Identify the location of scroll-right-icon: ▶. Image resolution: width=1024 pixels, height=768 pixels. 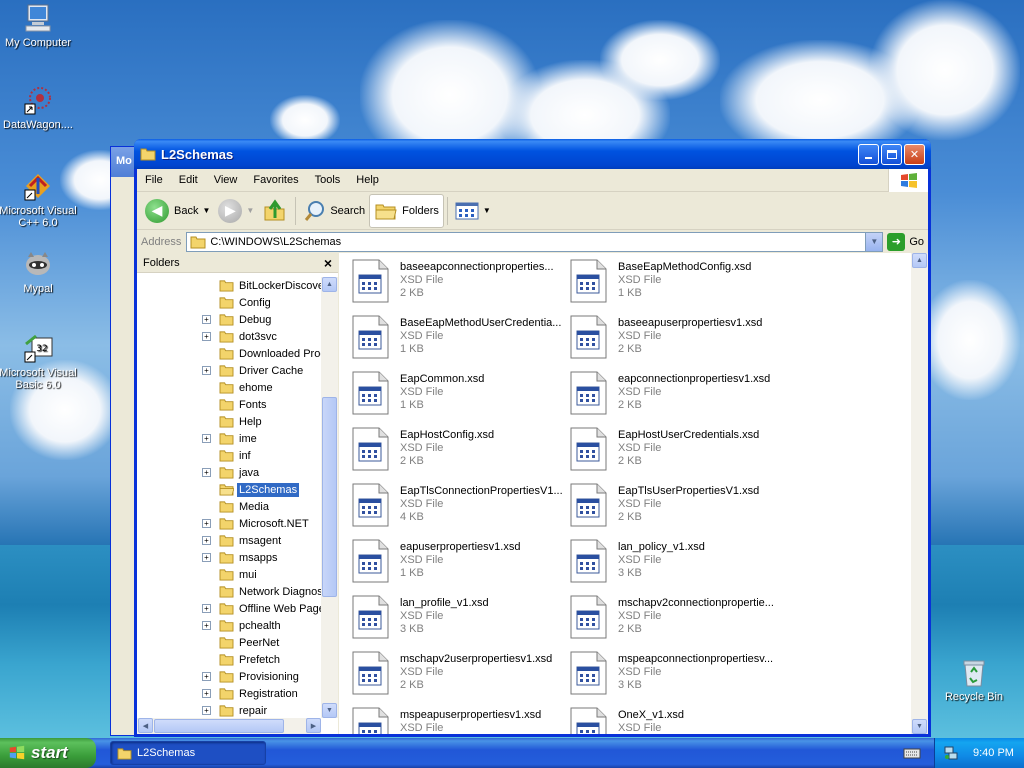
(313, 725).